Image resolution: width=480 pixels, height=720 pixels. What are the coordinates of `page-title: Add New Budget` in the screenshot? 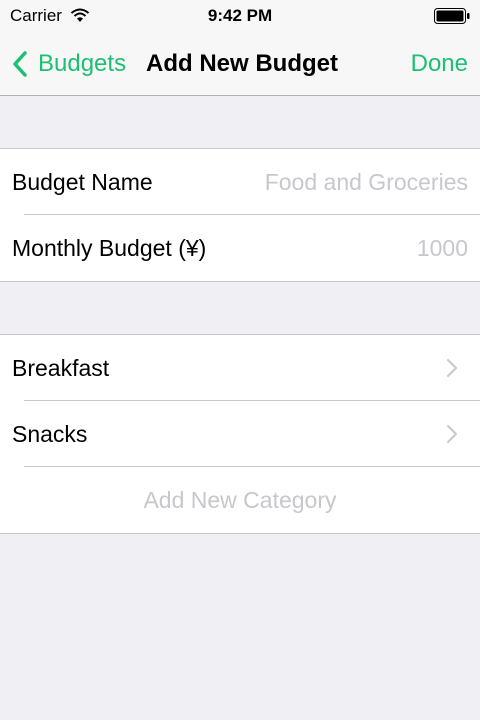 It's located at (242, 63).